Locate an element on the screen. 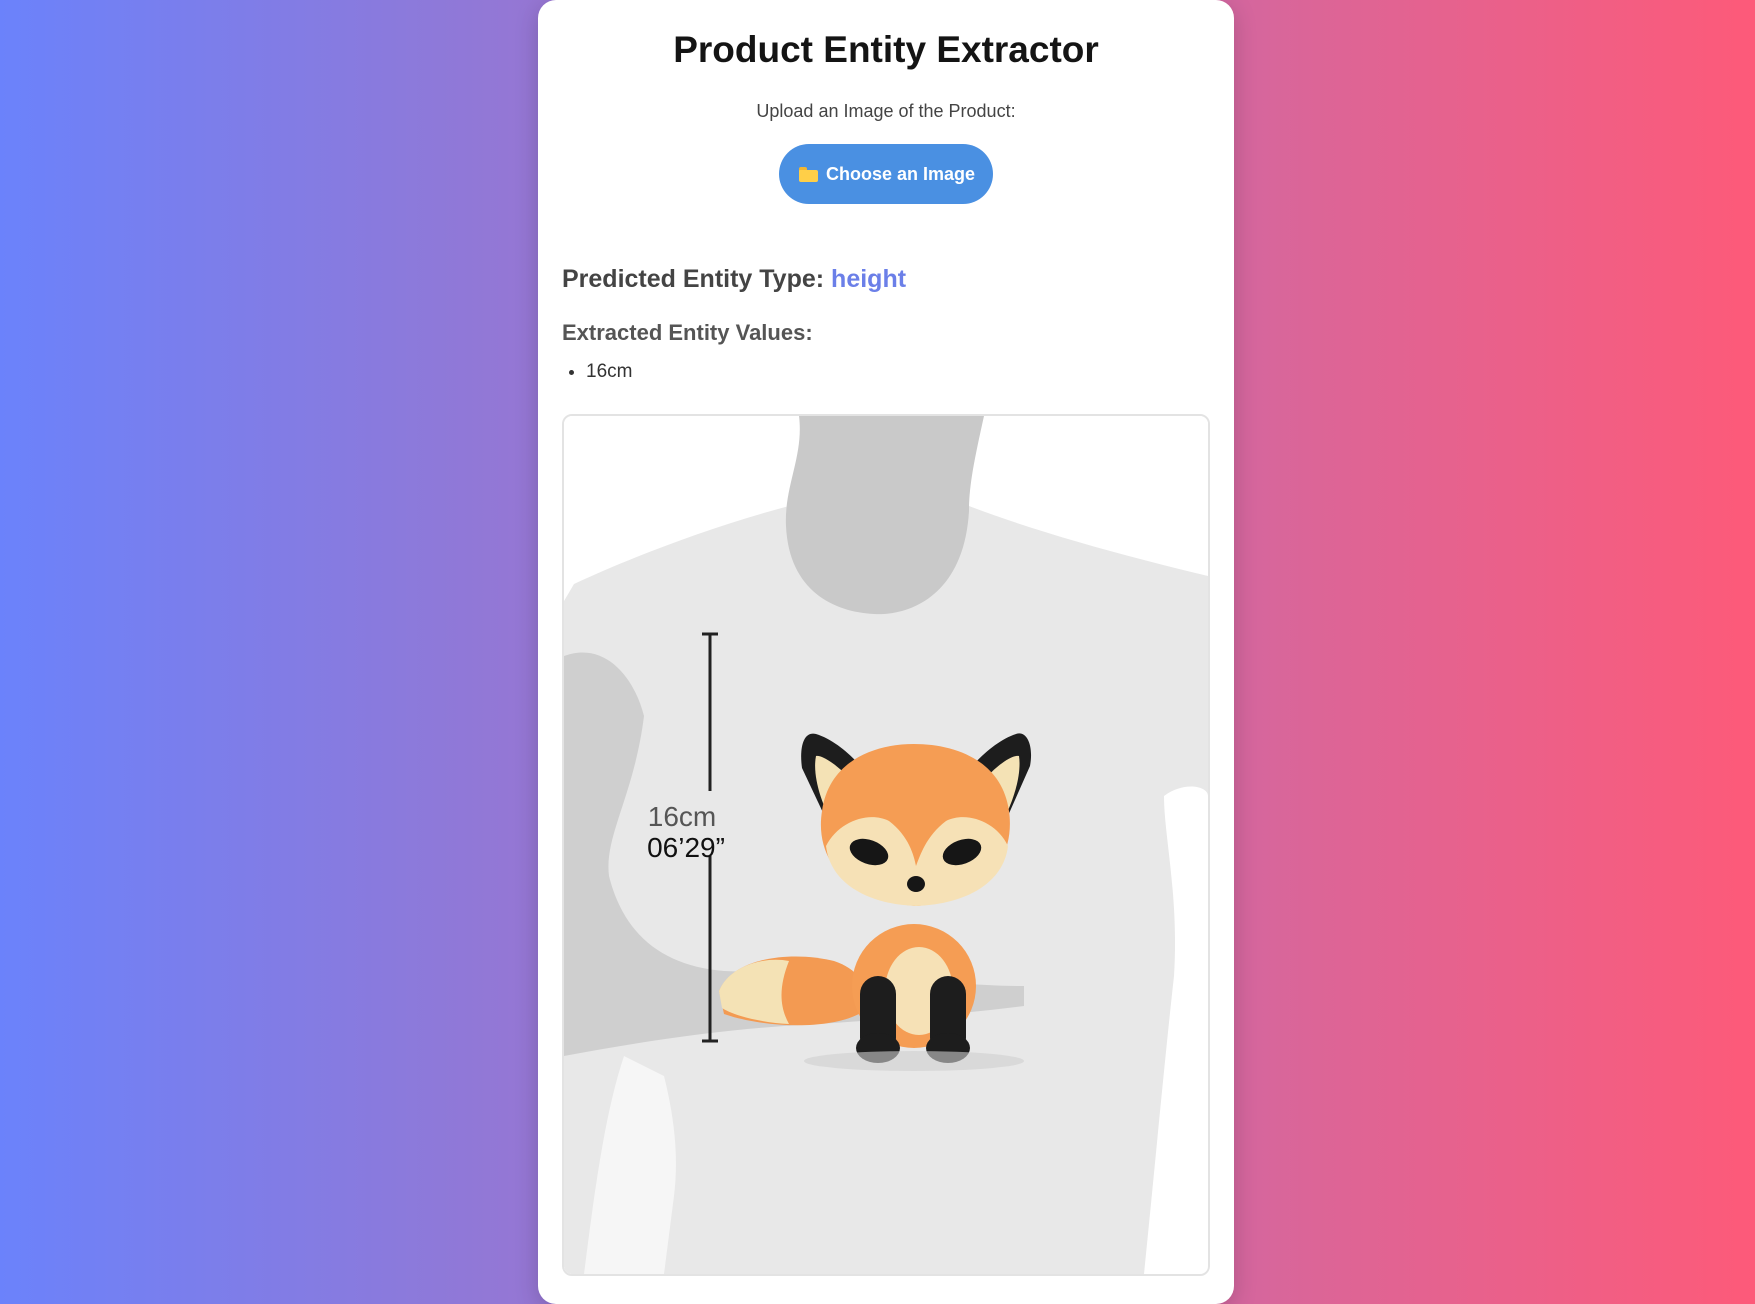 This screenshot has height=1304, width=1755. choose-image-button: Choose an Image is located at coordinates (886, 174).